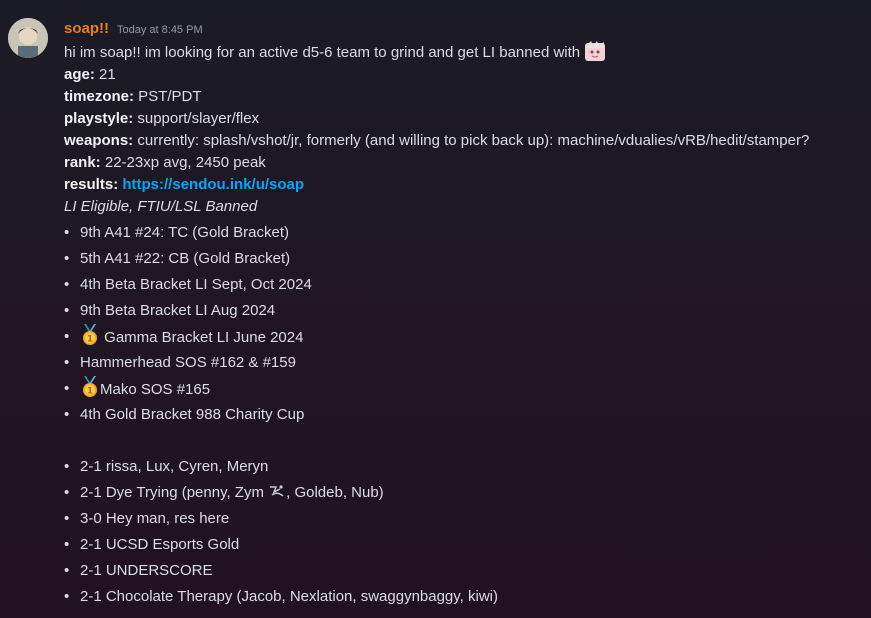 The height and width of the screenshot is (618, 871). Describe the element at coordinates (459, 337) in the screenshot. I see `list-item: 1 Gamma Bracket LI June 2024` at that location.